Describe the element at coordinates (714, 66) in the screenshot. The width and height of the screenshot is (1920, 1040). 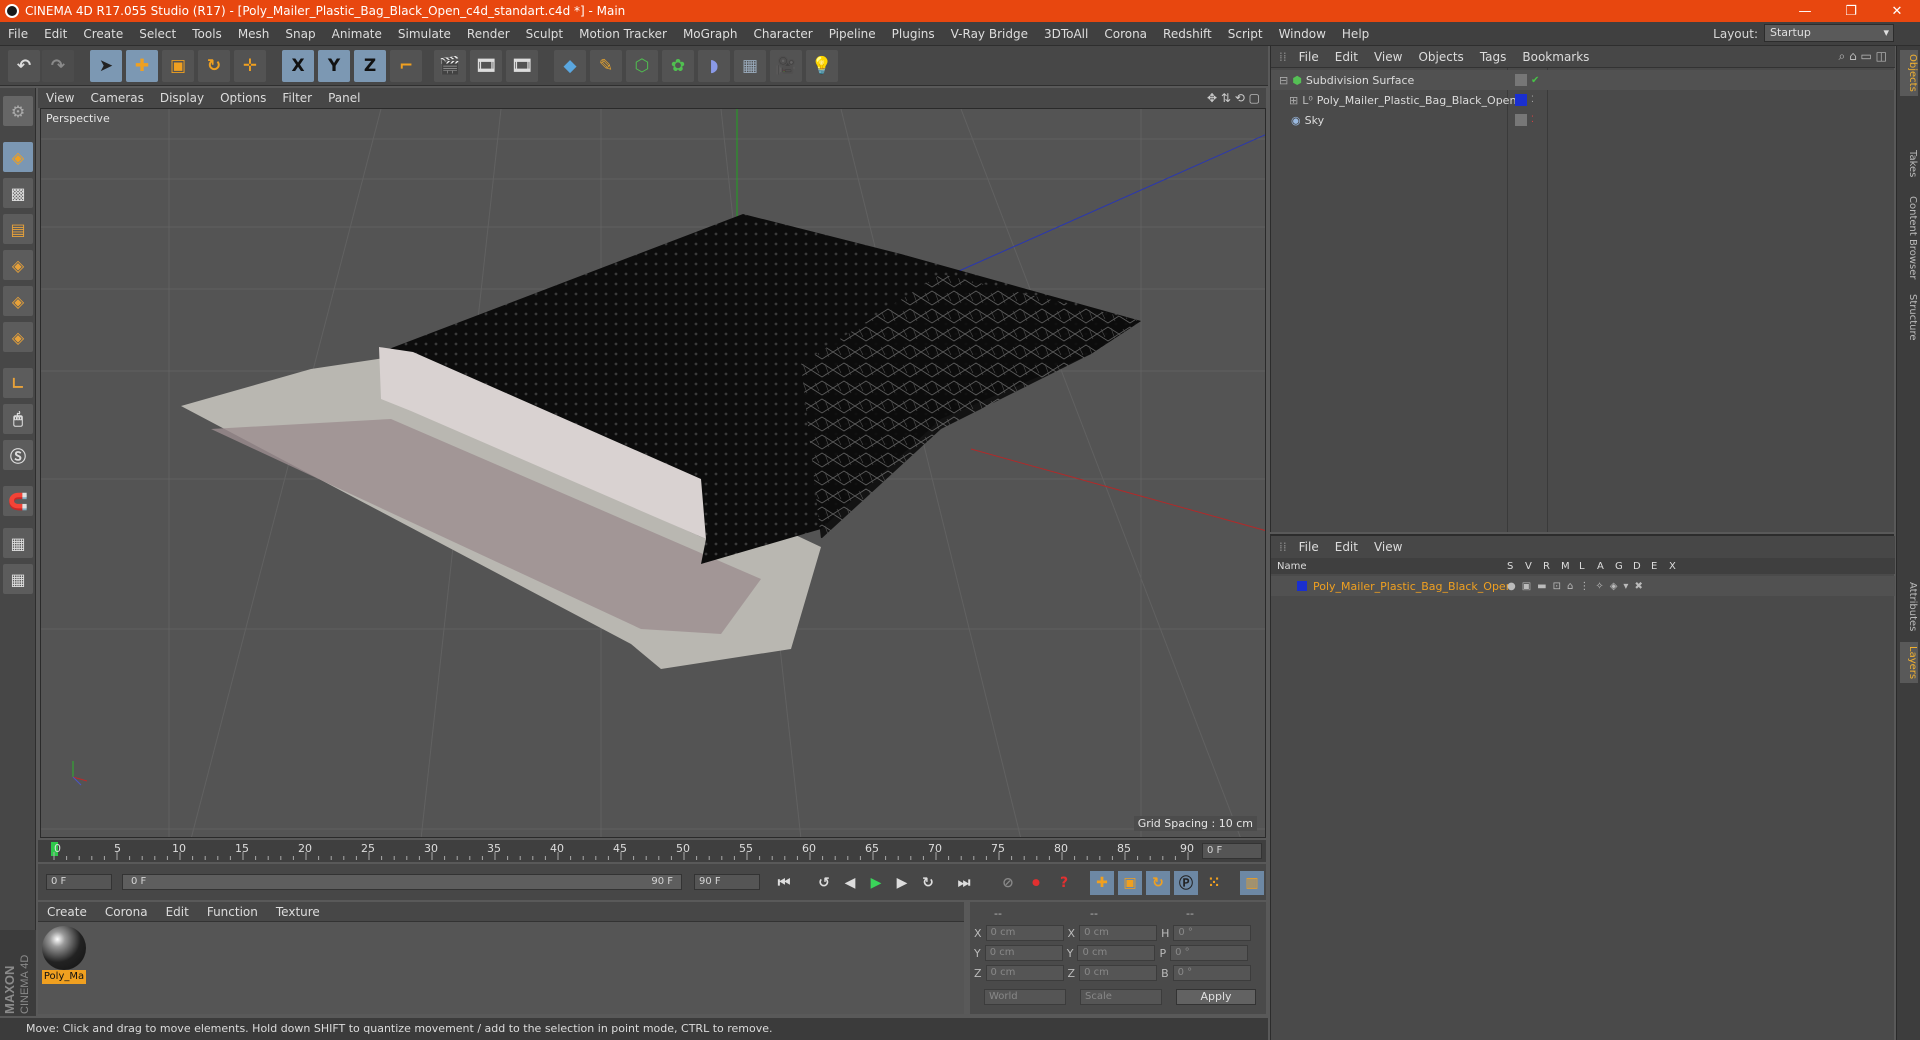
I see `deformer-button: ◗` at that location.